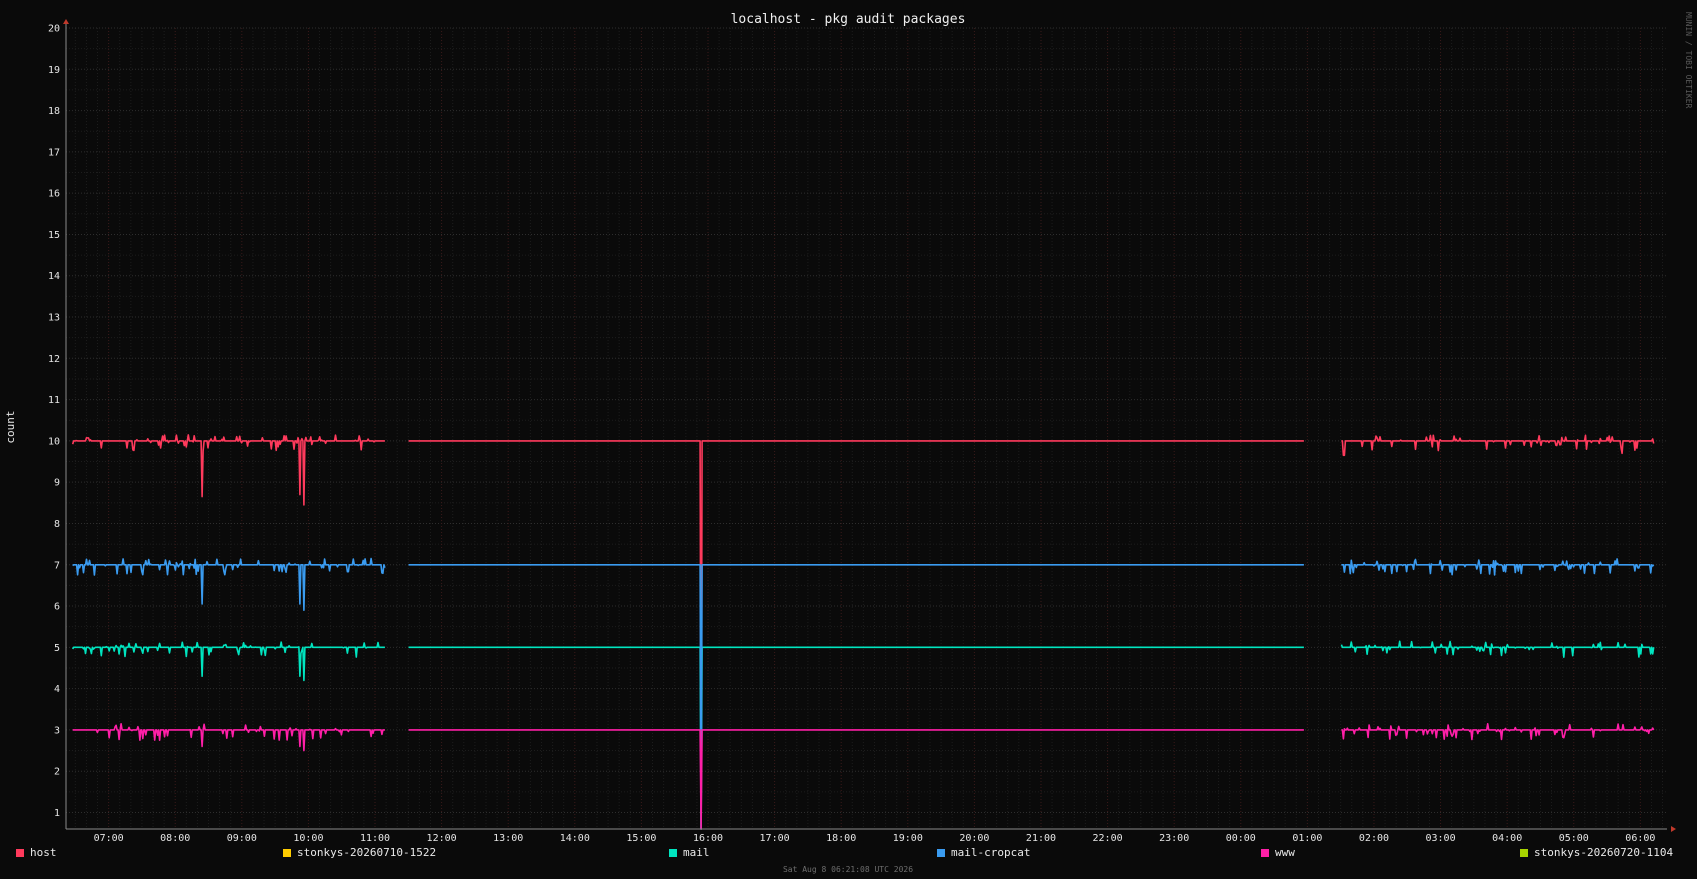  What do you see at coordinates (1507, 838) in the screenshot?
I see `x-tick-label: 04:00` at bounding box center [1507, 838].